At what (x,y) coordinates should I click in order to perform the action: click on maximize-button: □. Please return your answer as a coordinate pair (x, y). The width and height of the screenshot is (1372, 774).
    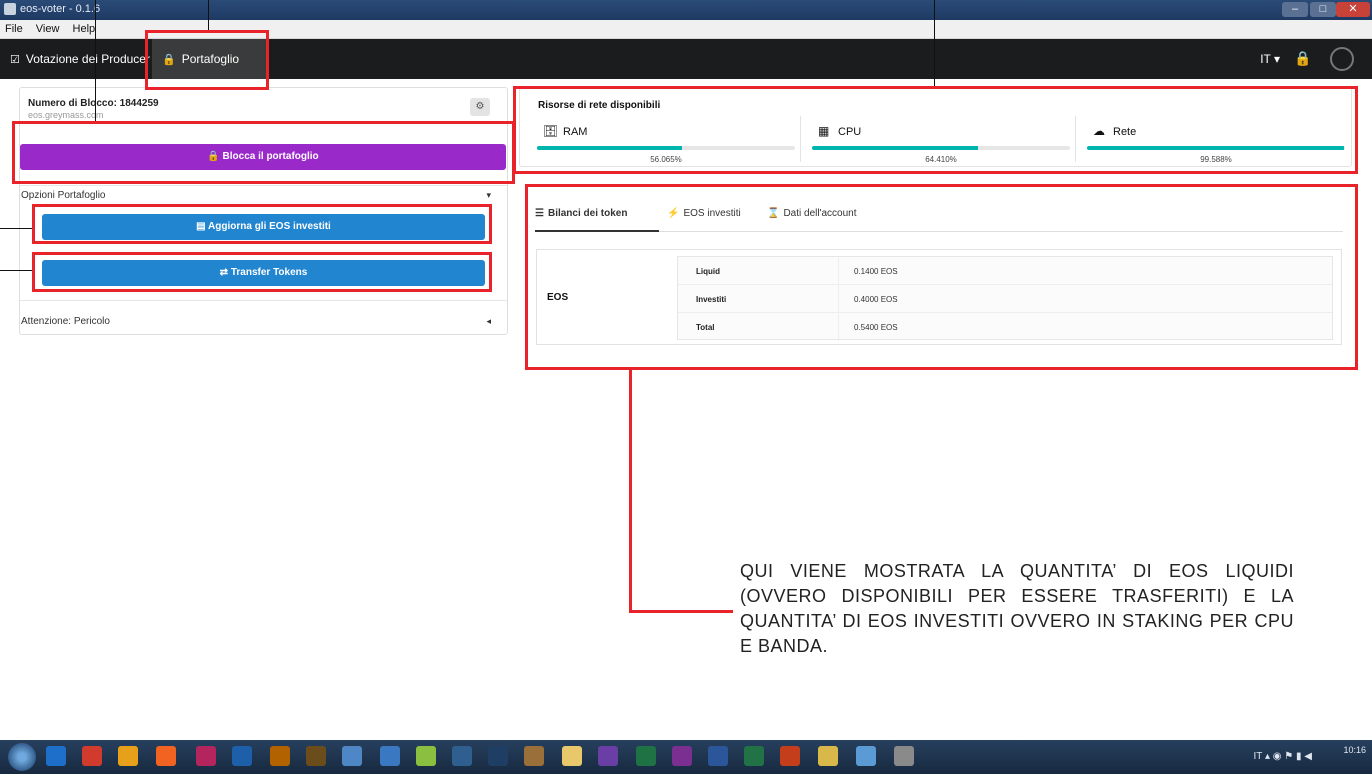
    Looking at the image, I should click on (1323, 9).